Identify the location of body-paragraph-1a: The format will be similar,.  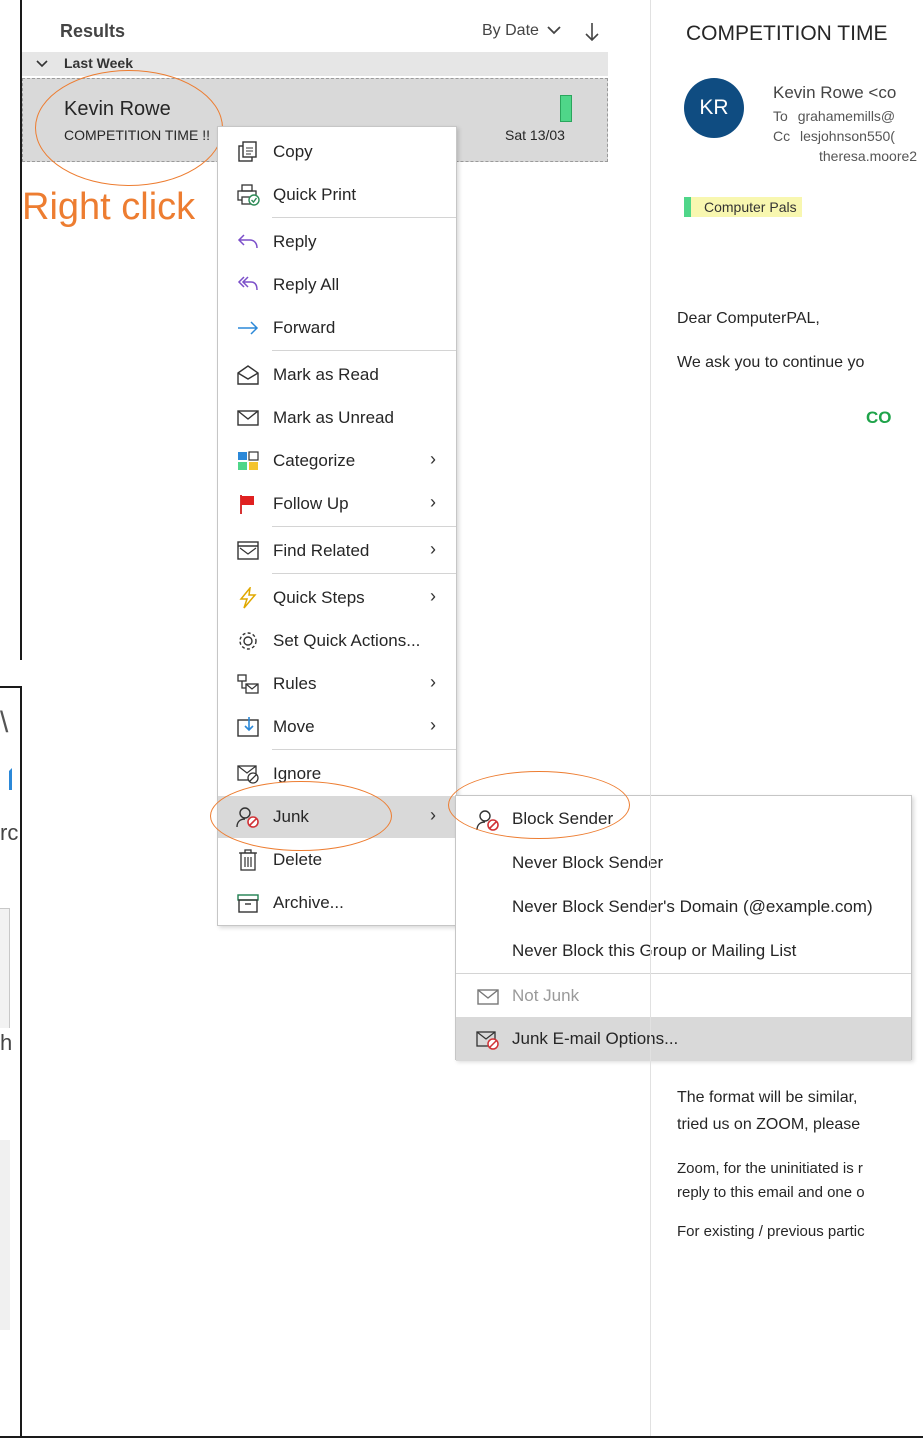
(767, 1097).